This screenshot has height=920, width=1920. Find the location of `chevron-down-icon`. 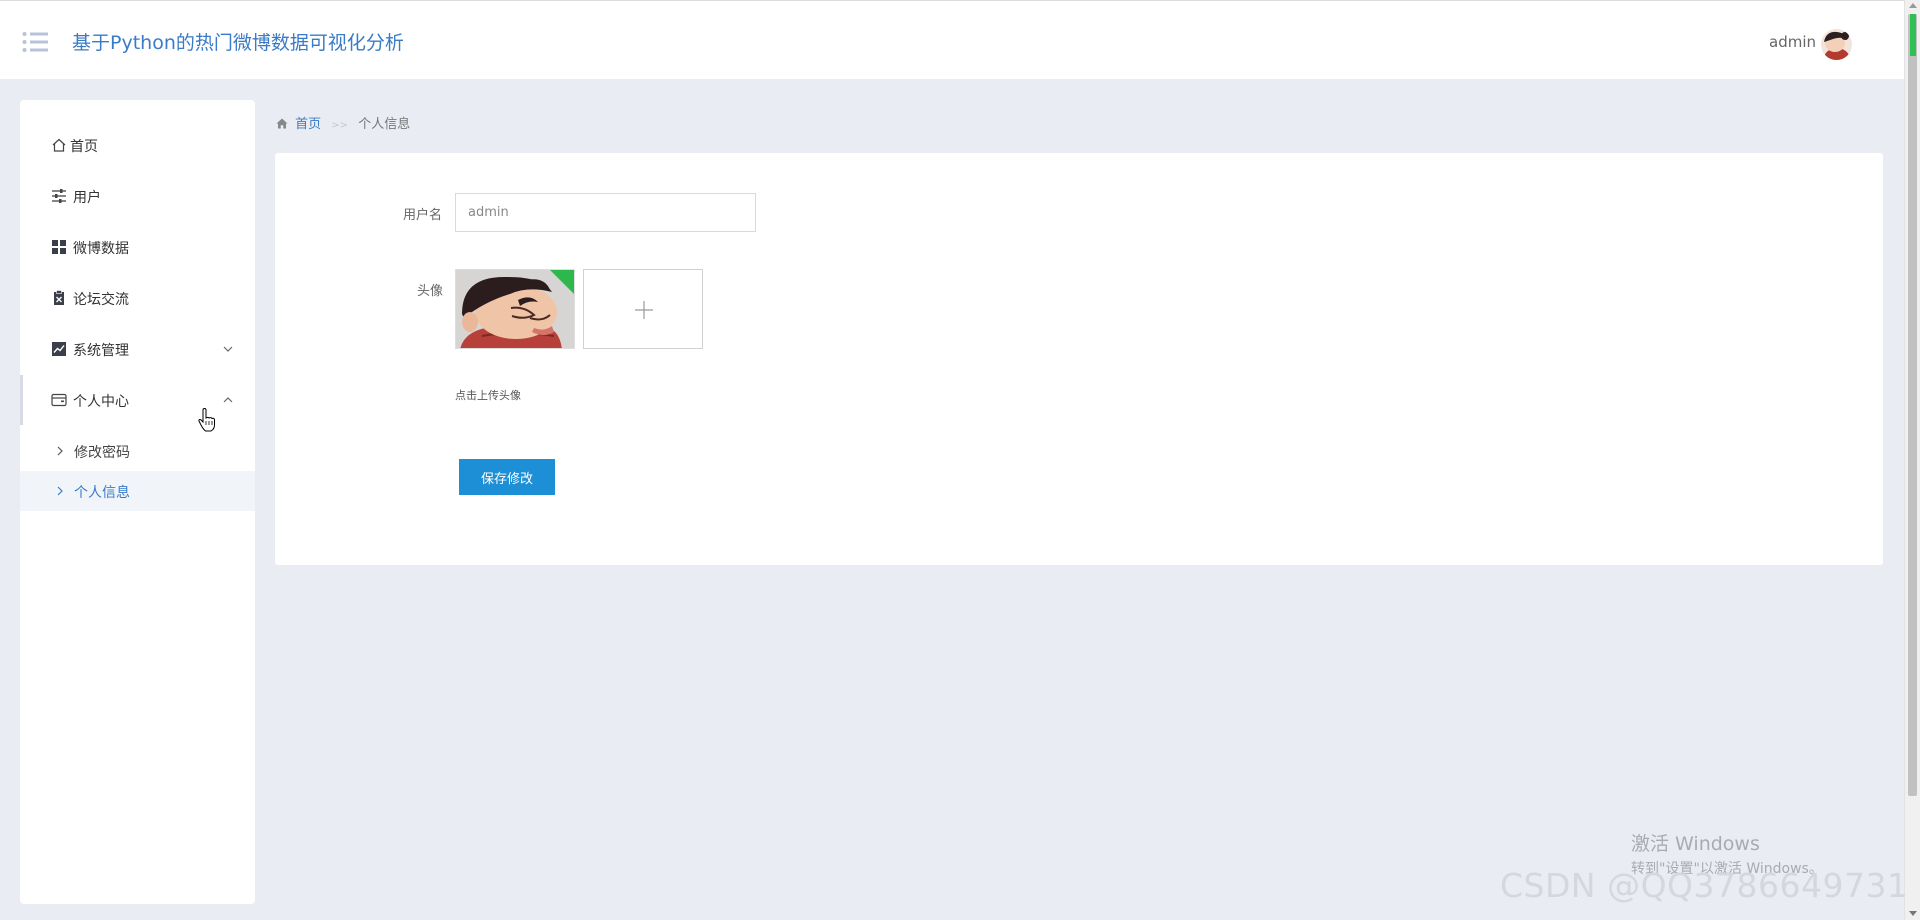

chevron-down-icon is located at coordinates (228, 349).